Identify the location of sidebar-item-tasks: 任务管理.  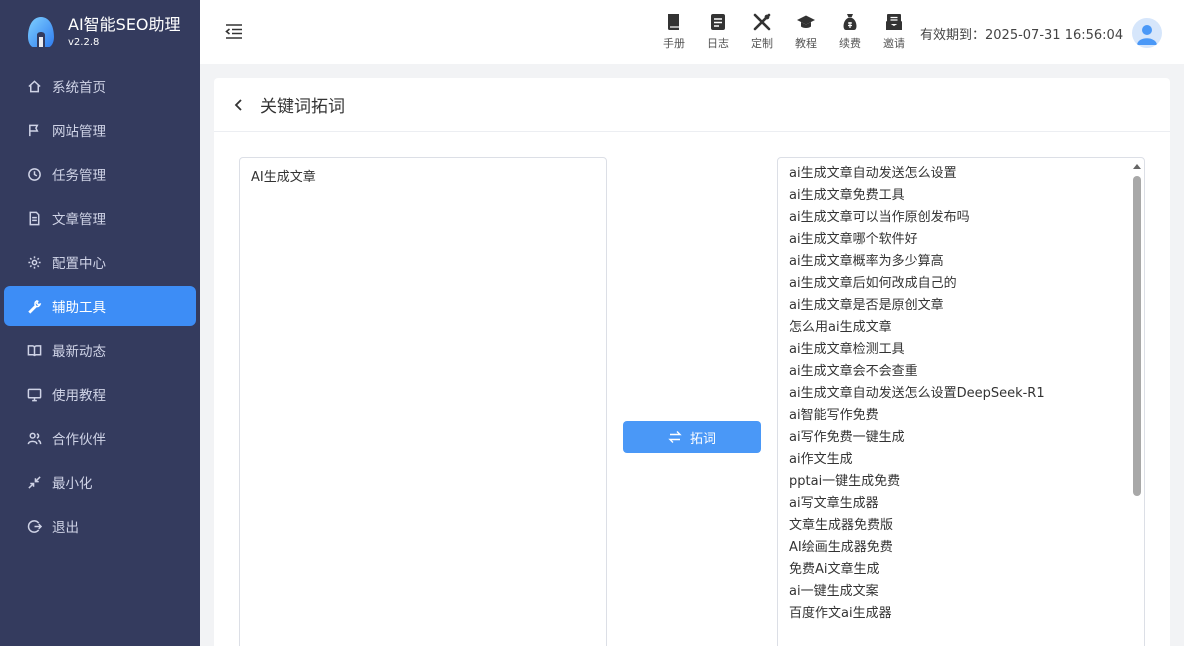
(100, 174).